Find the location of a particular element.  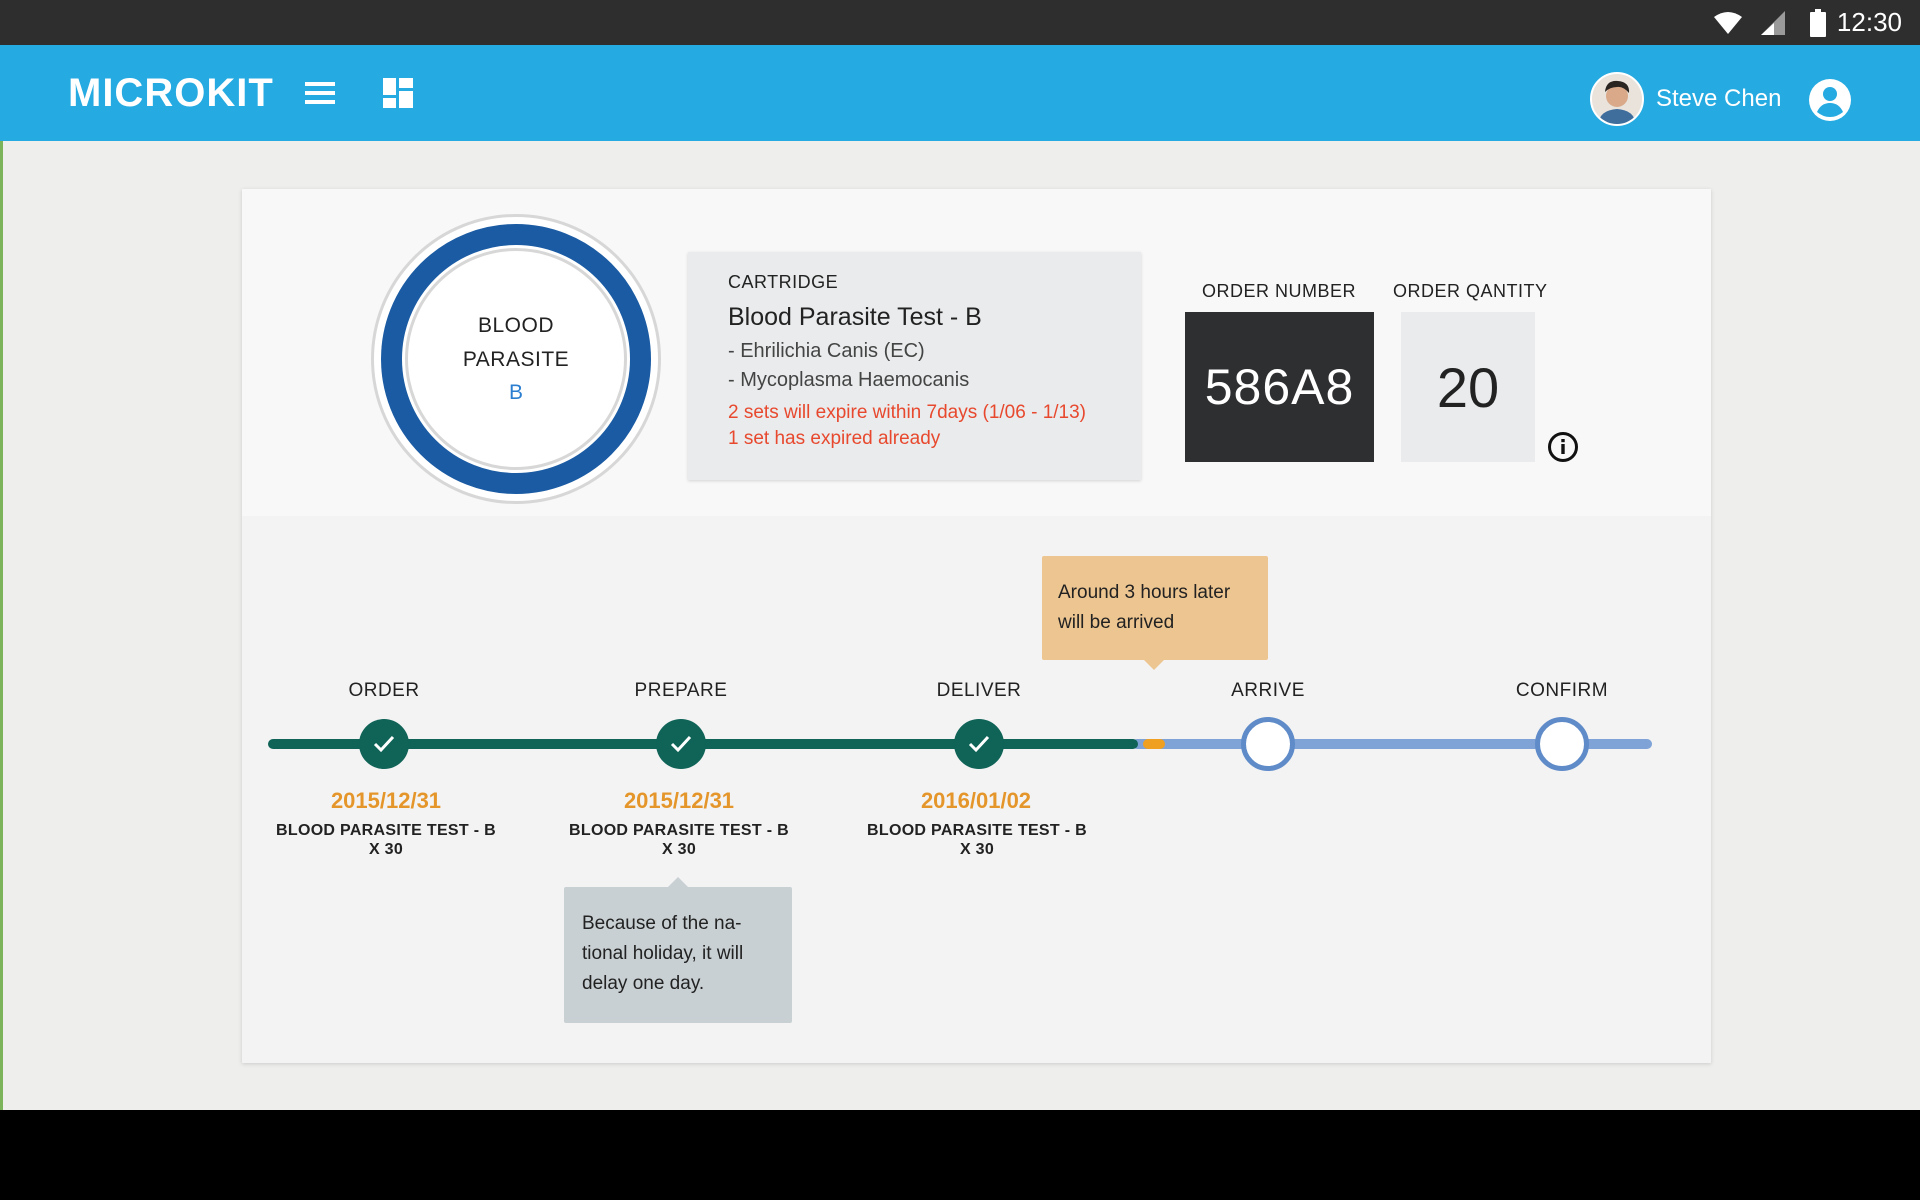

status-time: 12:30 is located at coordinates (1869, 22).